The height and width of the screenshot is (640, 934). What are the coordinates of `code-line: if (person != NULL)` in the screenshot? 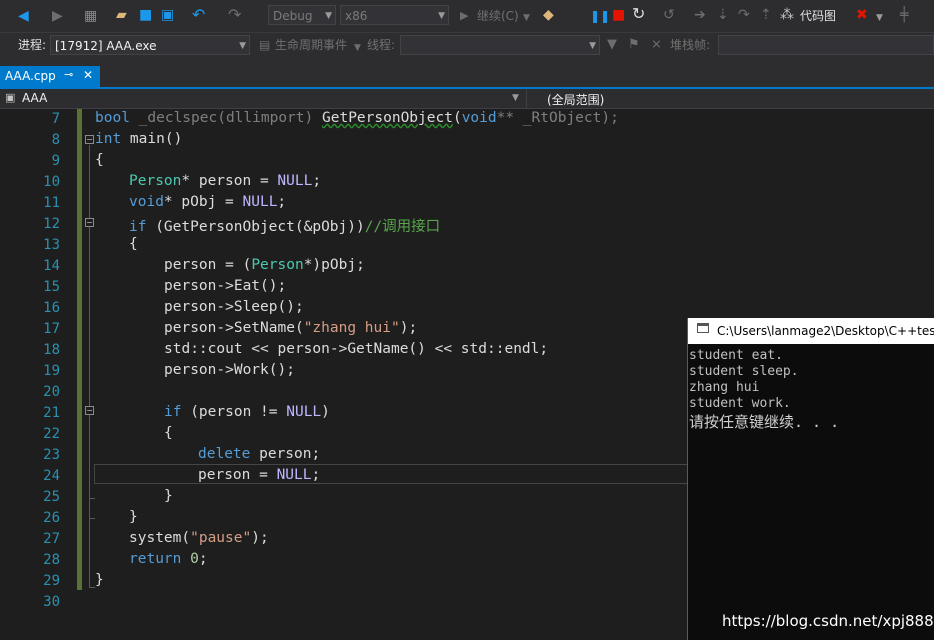 It's located at (247, 412).